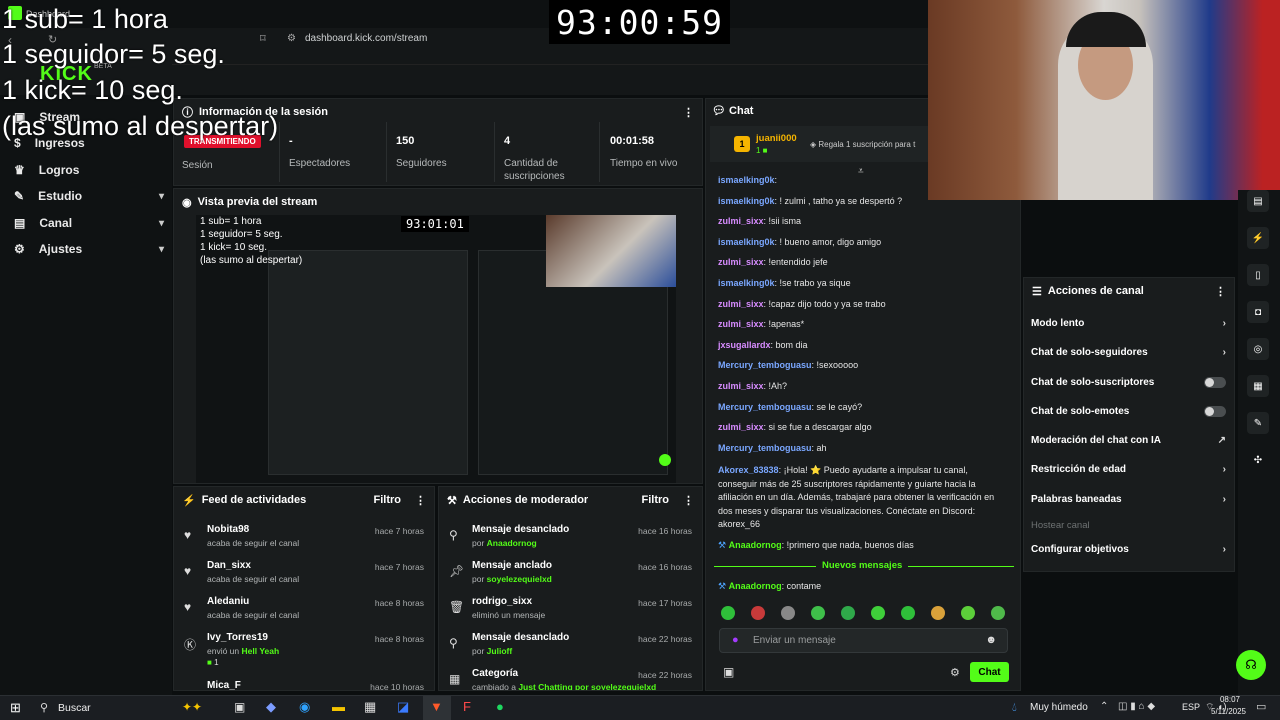  What do you see at coordinates (744, 345) in the screenshot?
I see `user-name: jxsugallardx` at bounding box center [744, 345].